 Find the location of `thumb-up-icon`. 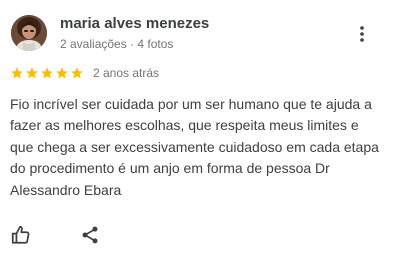

thumb-up-icon is located at coordinates (20, 234).